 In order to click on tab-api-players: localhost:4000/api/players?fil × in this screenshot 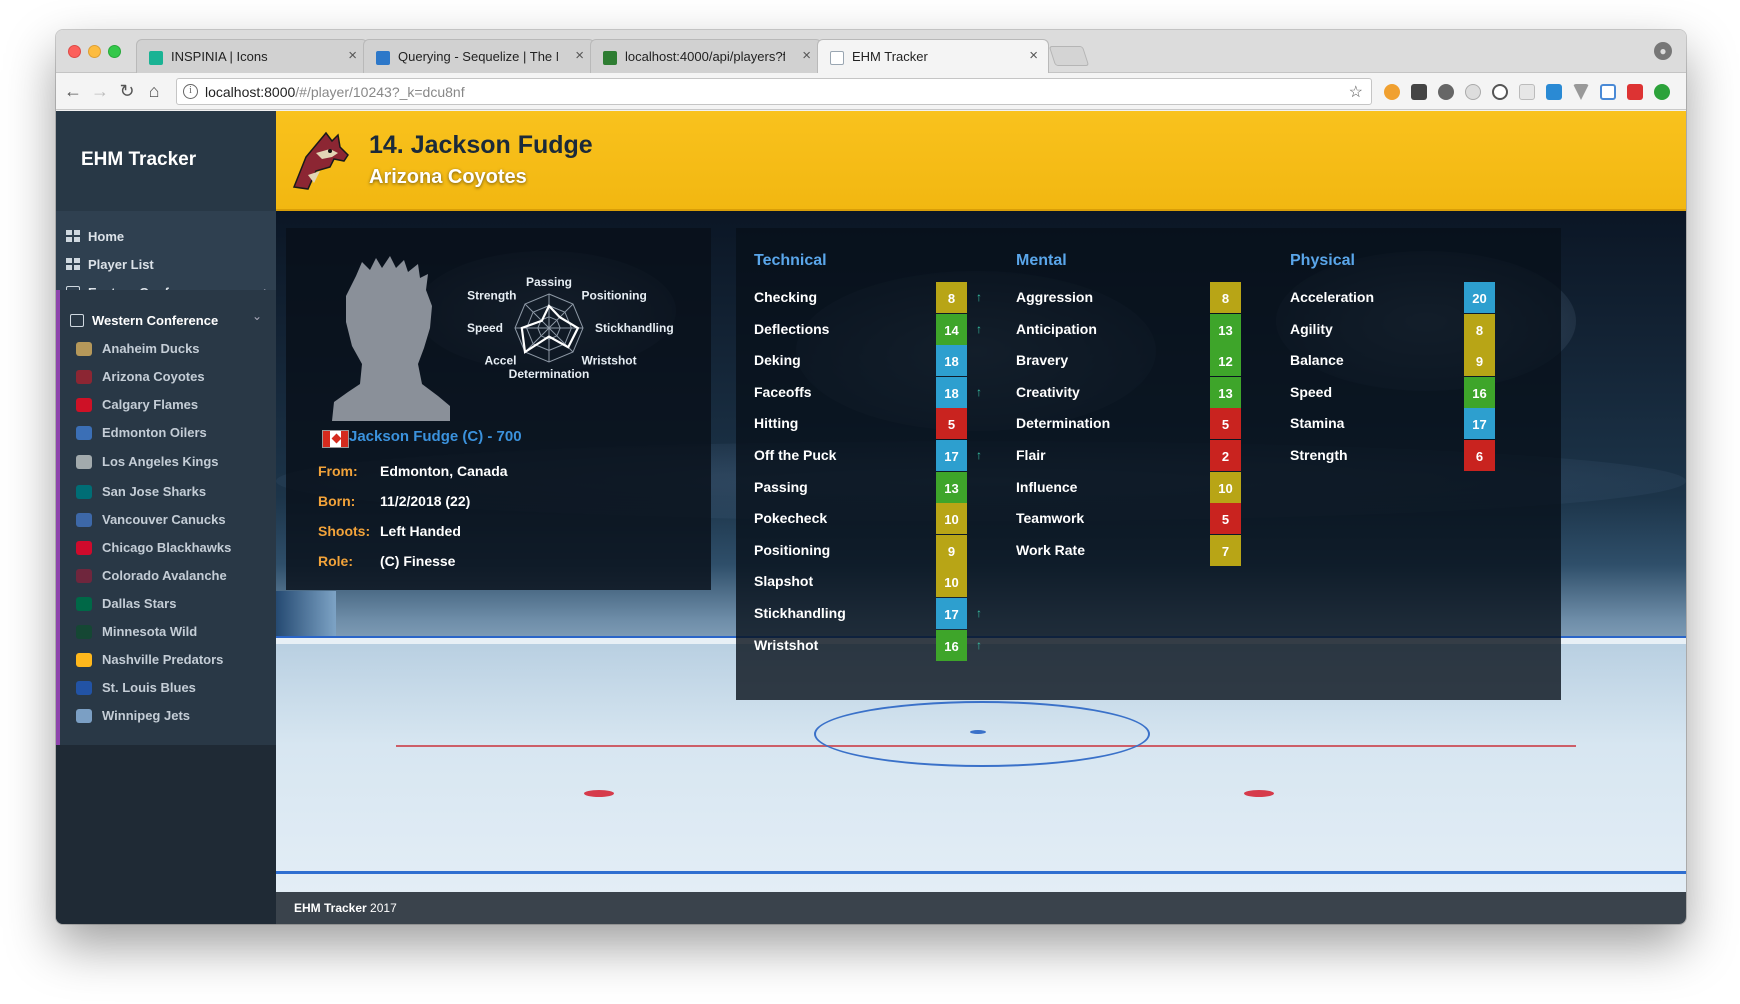, I will do `click(706, 56)`.